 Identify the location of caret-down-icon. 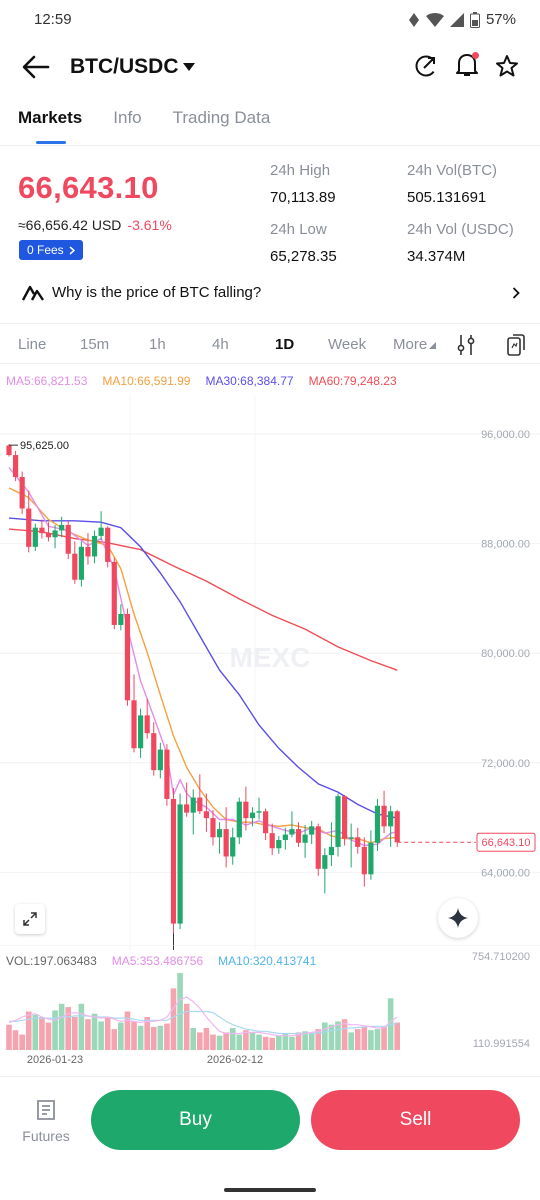
(433, 345).